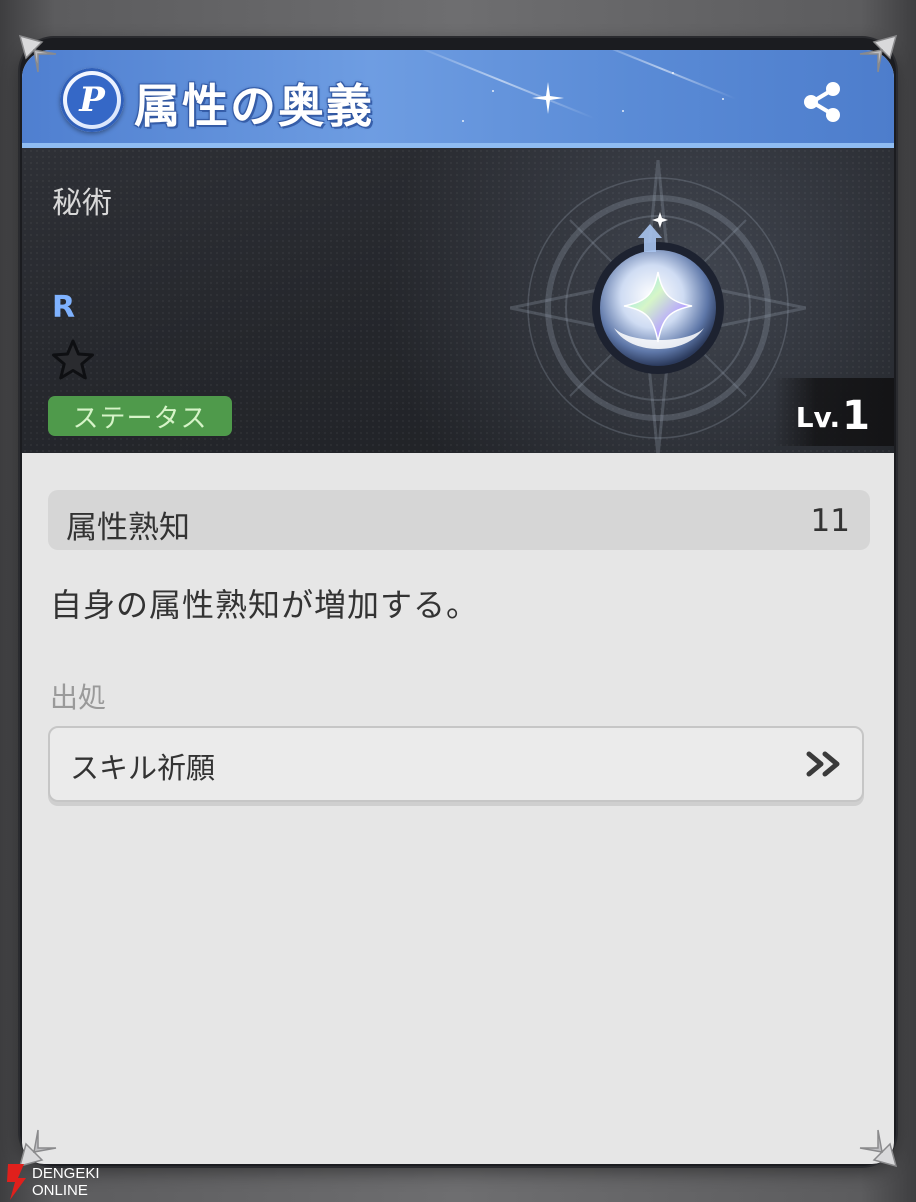 This screenshot has width=916, height=1202. Describe the element at coordinates (60, 1190) in the screenshot. I see `svg-text: ONLINE` at that location.